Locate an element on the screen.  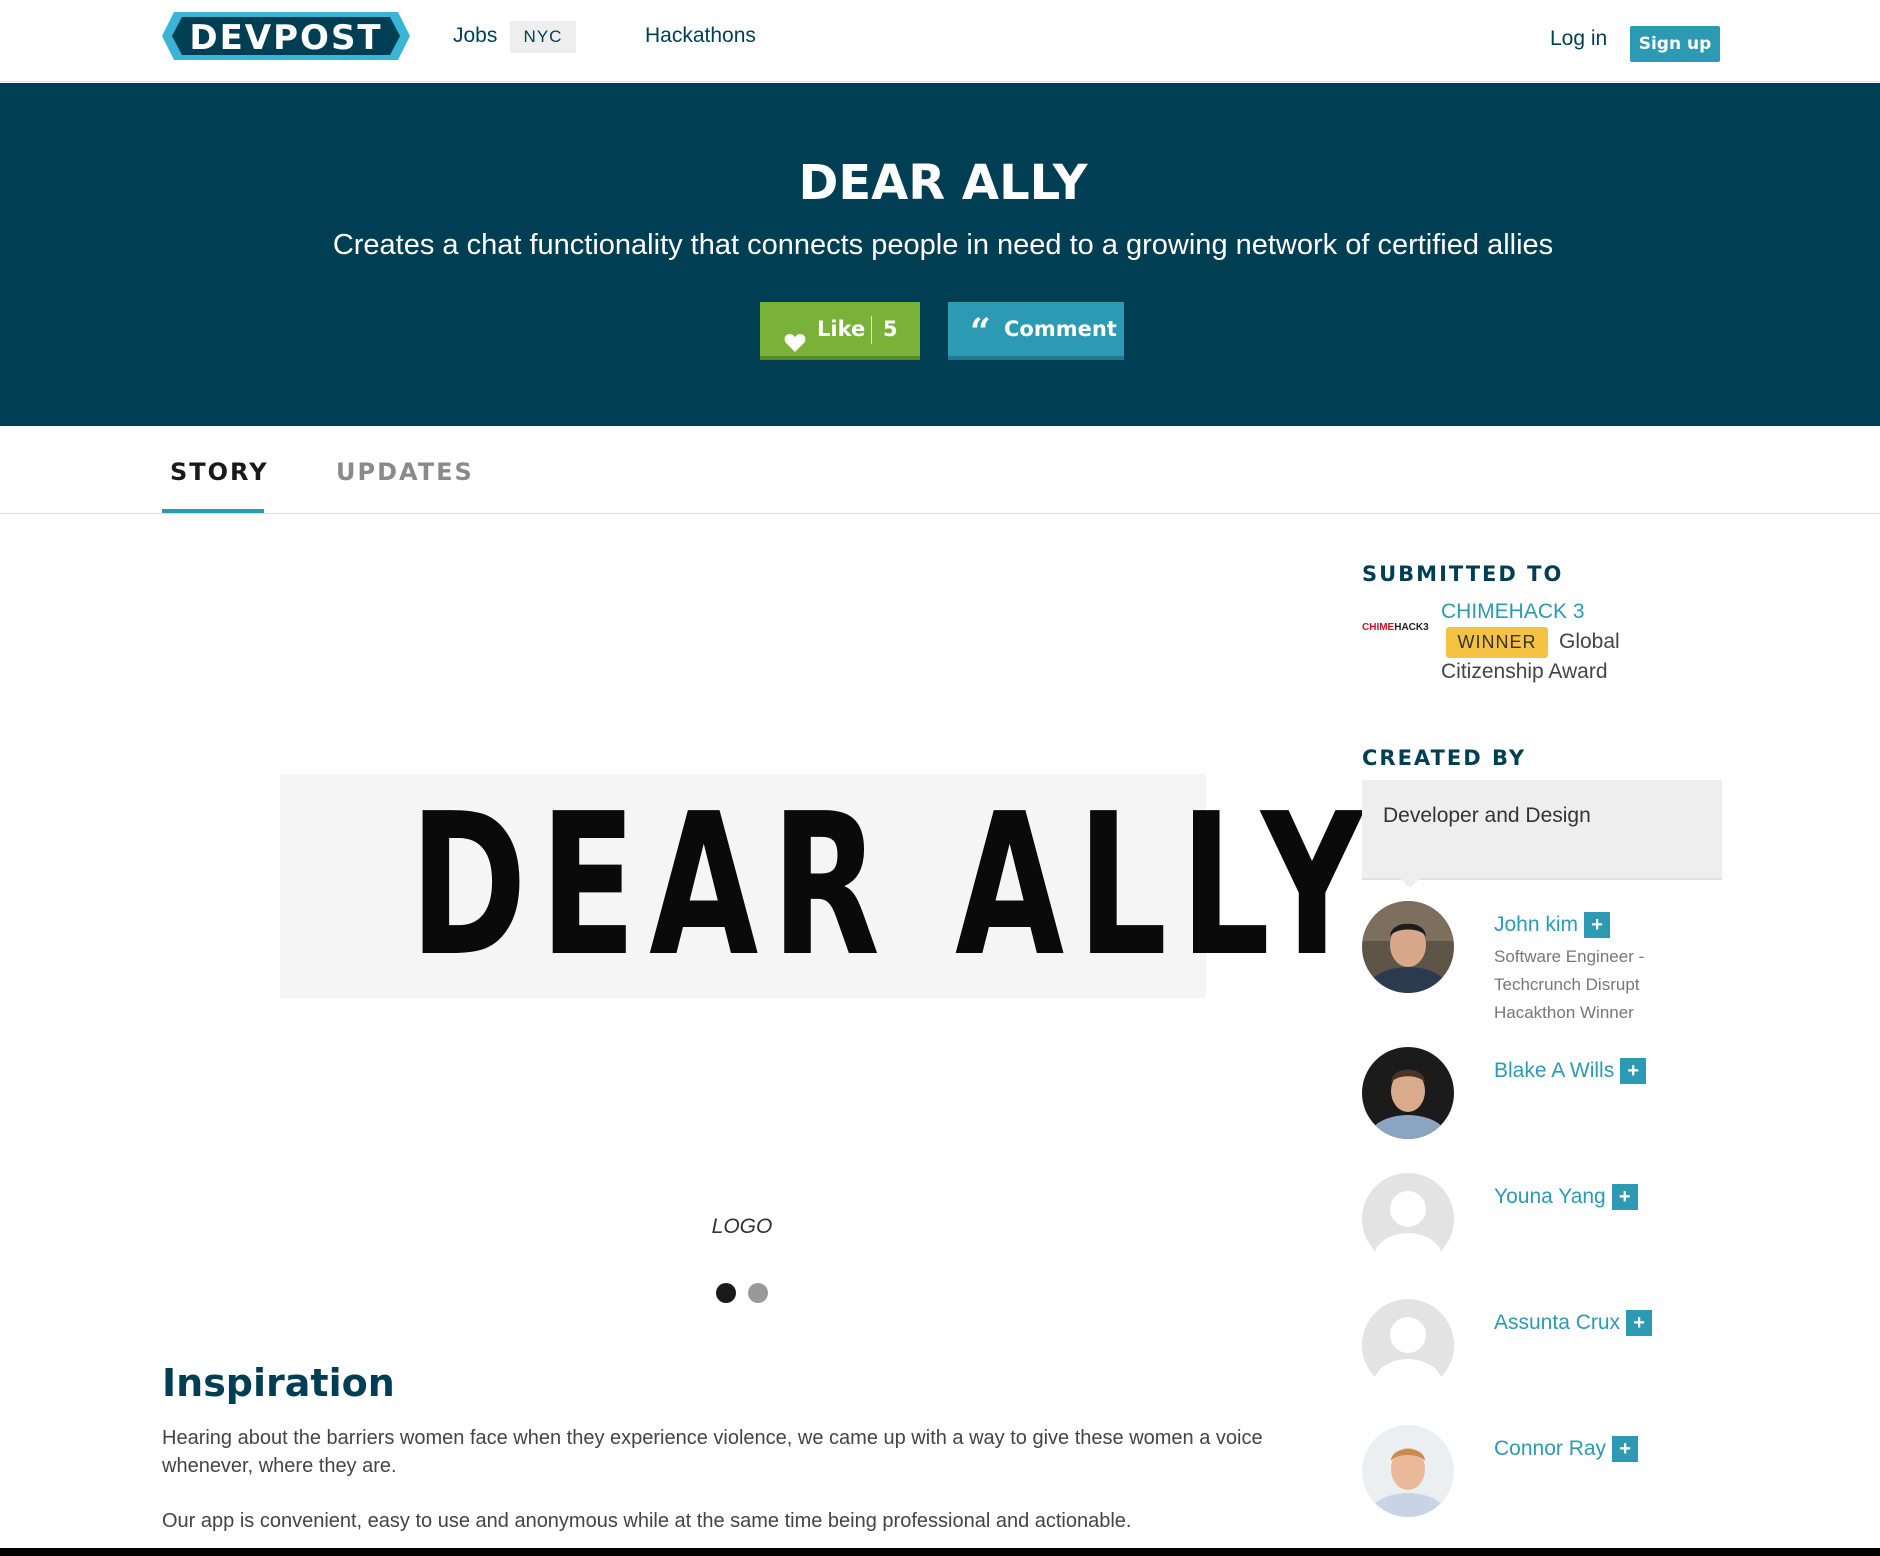
tab-updates: UPDATES is located at coordinates (405, 472).